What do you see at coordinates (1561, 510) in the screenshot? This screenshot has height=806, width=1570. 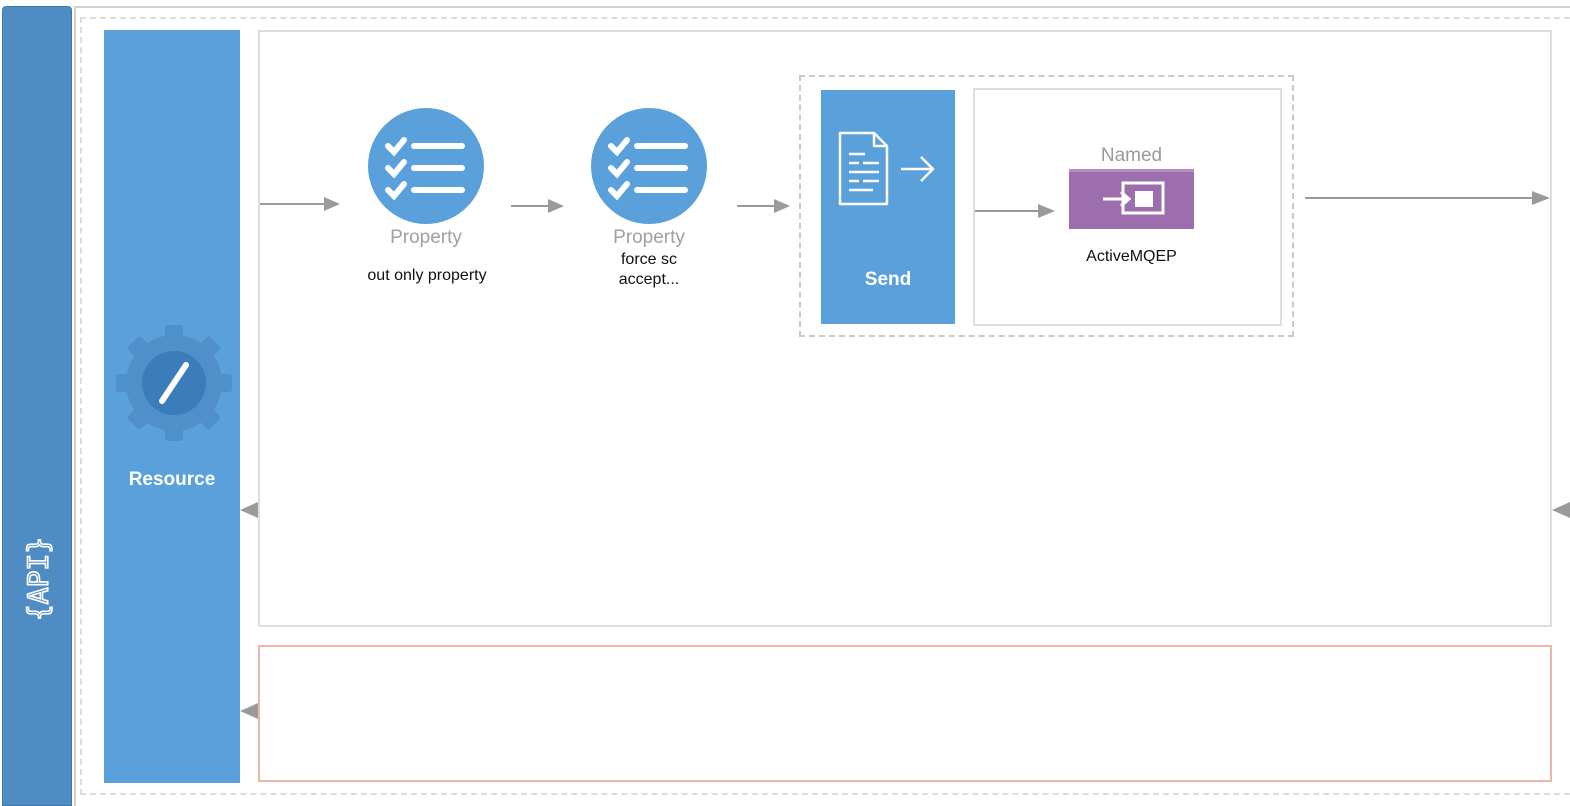 I see `right-edge-arrowhead` at bounding box center [1561, 510].